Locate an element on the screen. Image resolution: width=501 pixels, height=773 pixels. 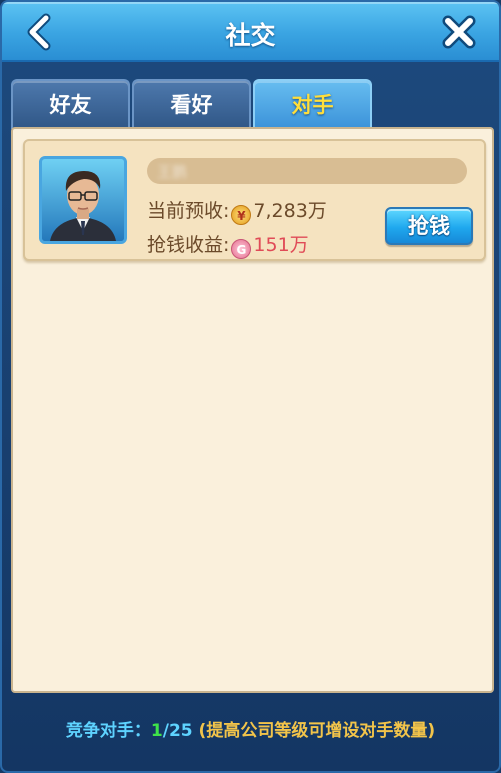
opponent-count-footer: 竞争对手：1/25 (提高公司等级可增设对手数量) is located at coordinates (250, 728).